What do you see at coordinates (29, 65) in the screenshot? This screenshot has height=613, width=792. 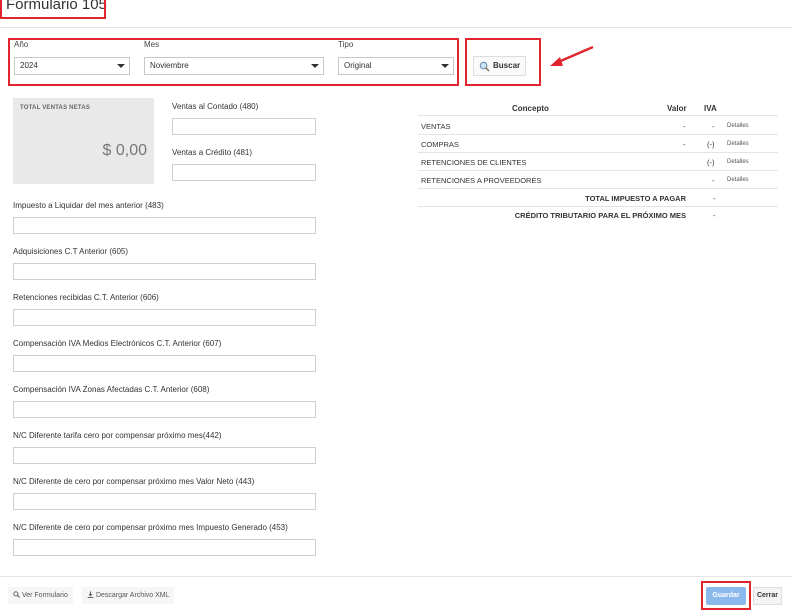 I see `year-select-value: 2024` at bounding box center [29, 65].